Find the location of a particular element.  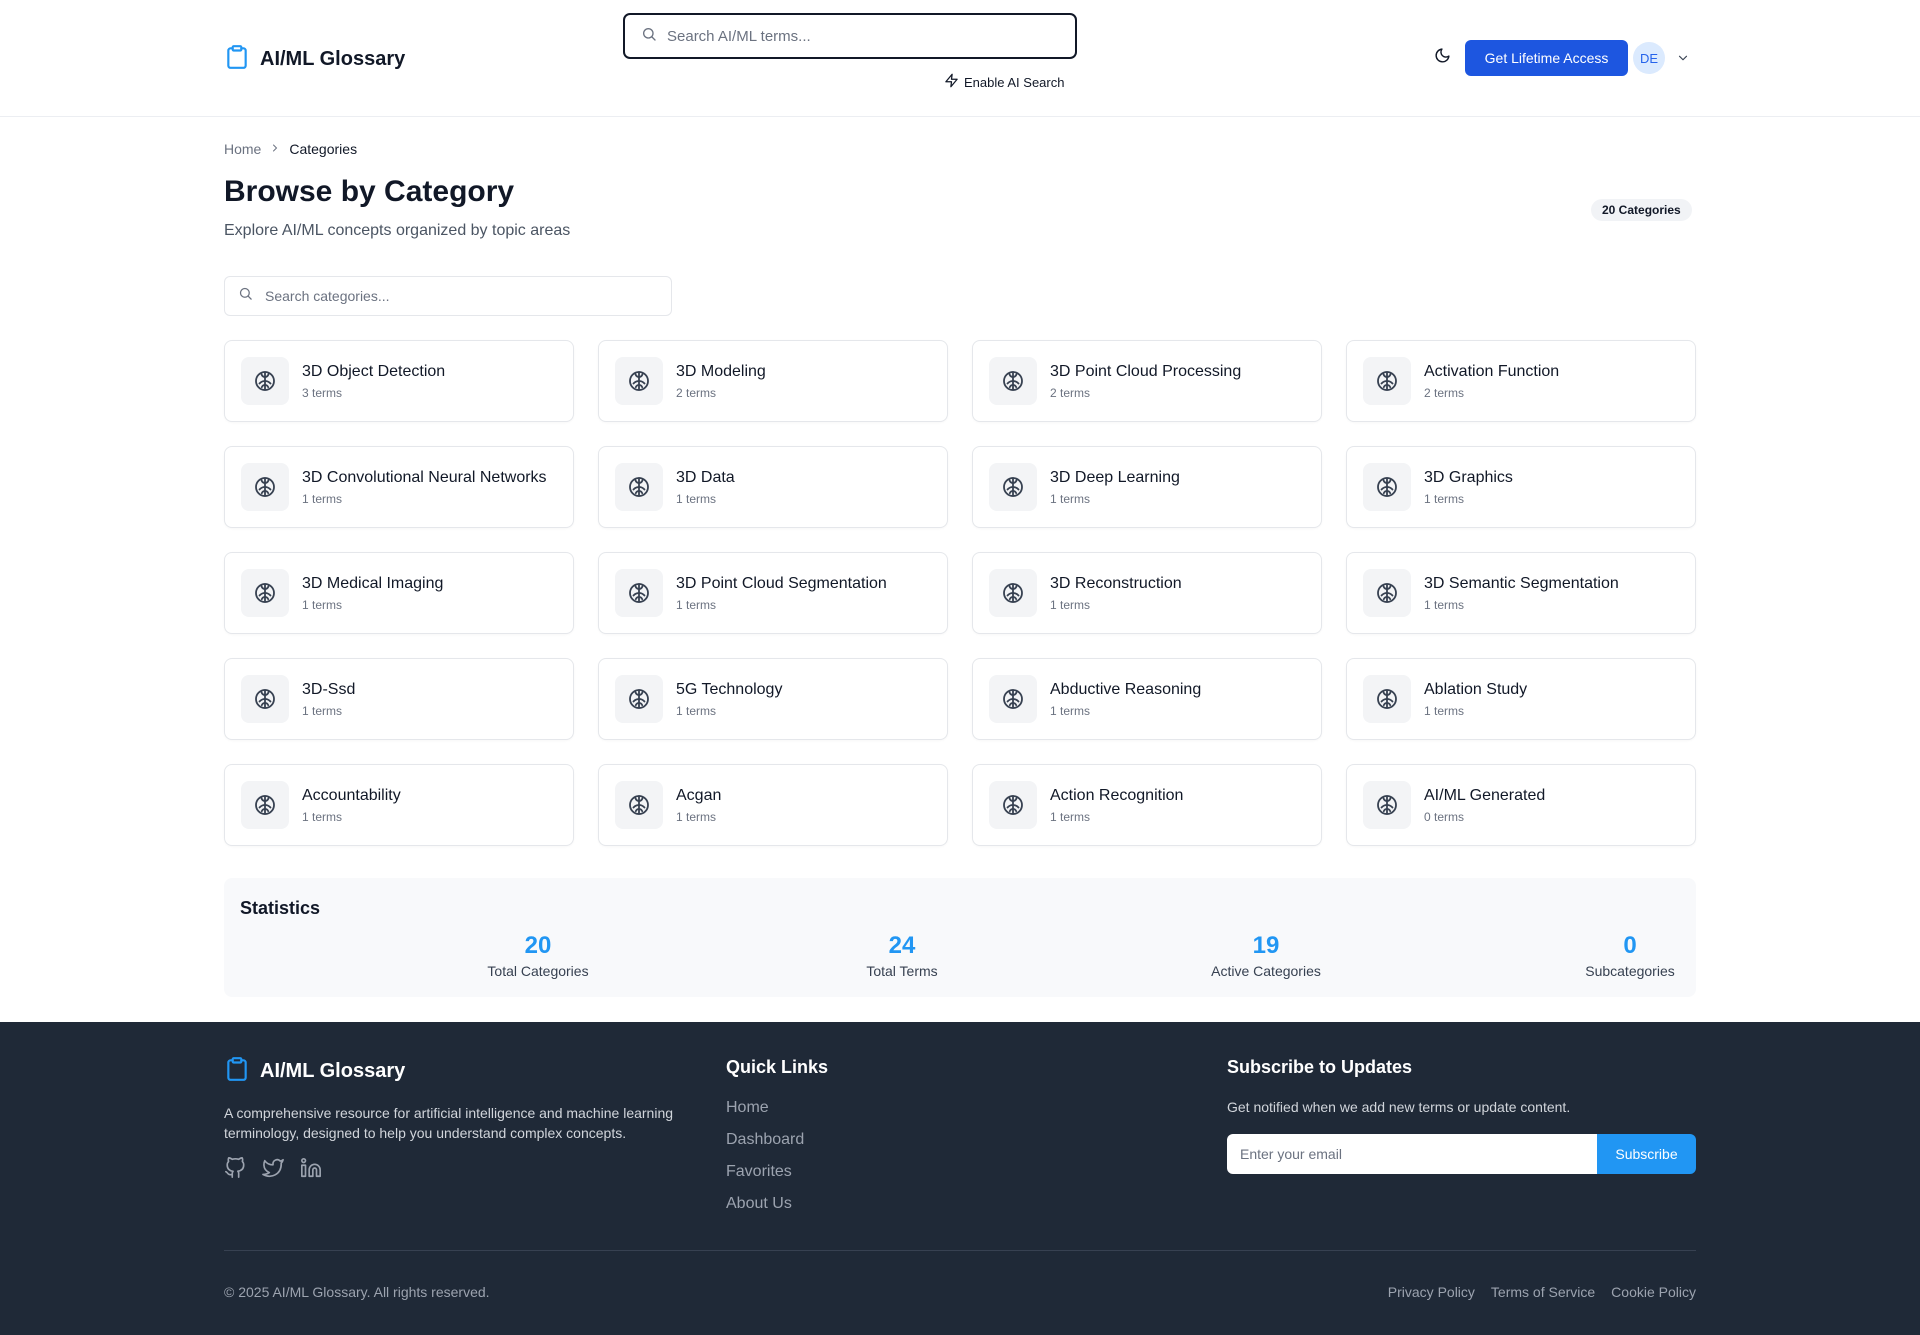

breadcrumb-current: Categories is located at coordinates (323, 149).